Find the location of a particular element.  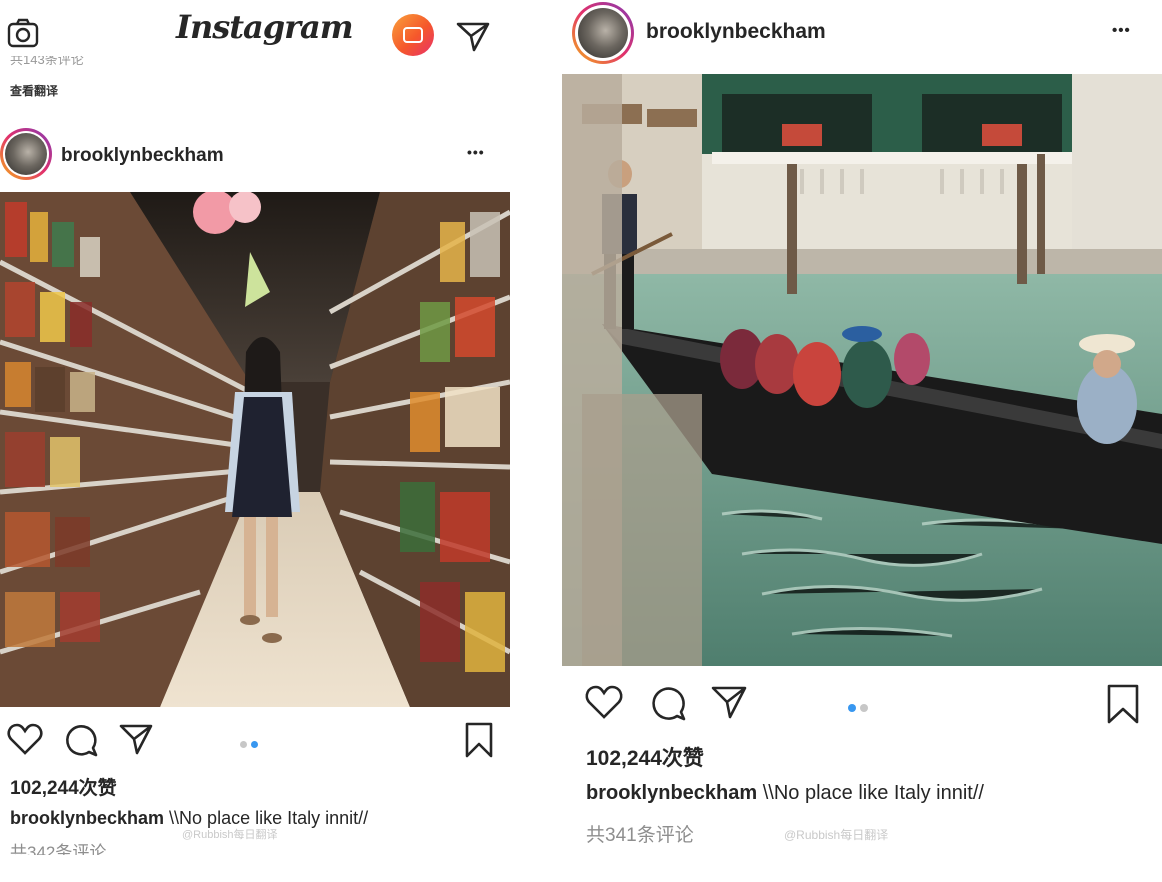

camera-icon is located at coordinates (23, 33).